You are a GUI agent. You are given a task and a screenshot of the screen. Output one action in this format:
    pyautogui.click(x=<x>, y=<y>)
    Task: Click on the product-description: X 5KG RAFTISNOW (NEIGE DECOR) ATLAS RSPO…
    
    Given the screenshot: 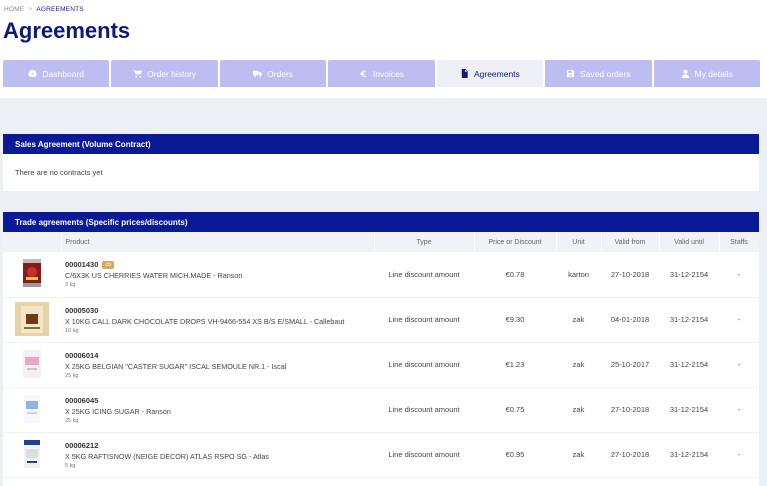 What is the action you would take?
    pyautogui.click(x=219, y=456)
    